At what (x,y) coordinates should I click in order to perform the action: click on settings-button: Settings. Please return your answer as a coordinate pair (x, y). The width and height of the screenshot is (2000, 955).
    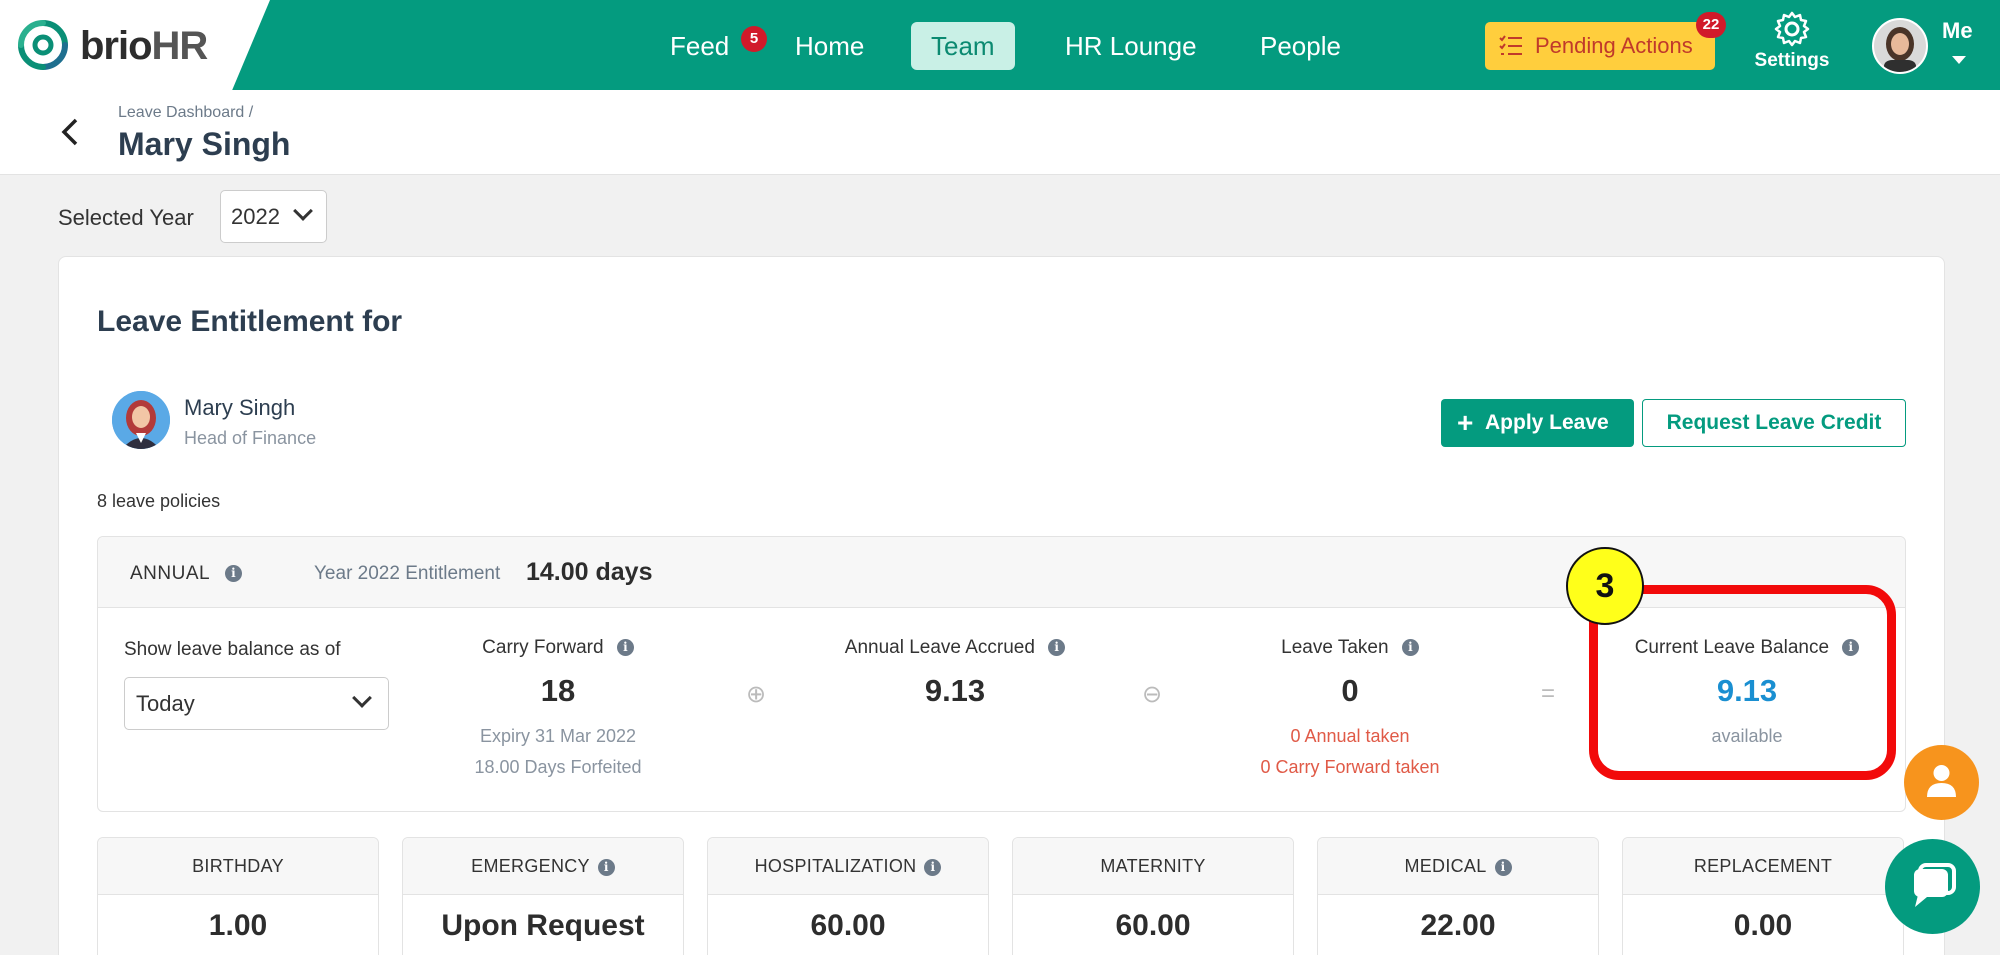
    Looking at the image, I should click on (1792, 41).